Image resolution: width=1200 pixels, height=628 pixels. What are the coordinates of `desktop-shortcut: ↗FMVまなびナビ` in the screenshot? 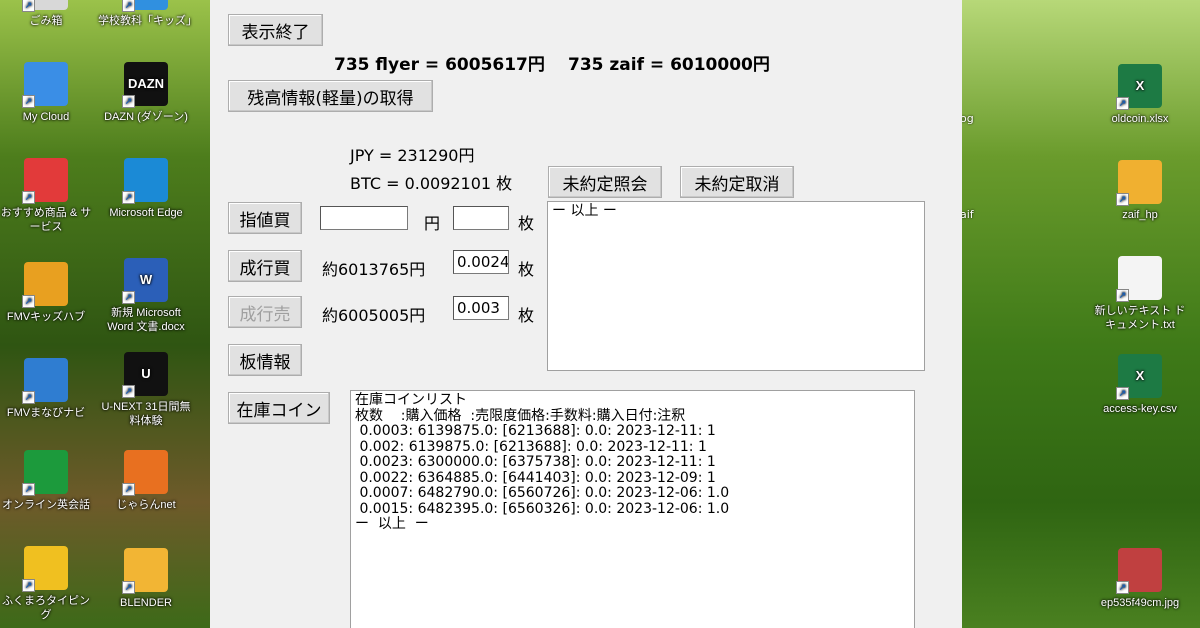 It's located at (47, 389).